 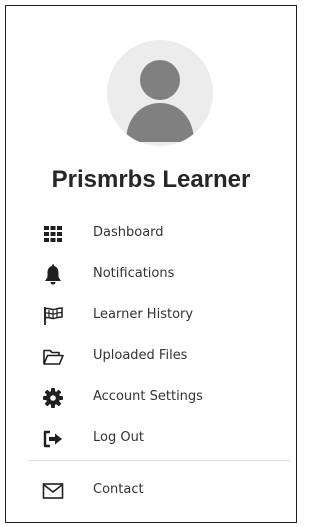 I want to click on sidebar-item-label: Contact, so click(x=118, y=489).